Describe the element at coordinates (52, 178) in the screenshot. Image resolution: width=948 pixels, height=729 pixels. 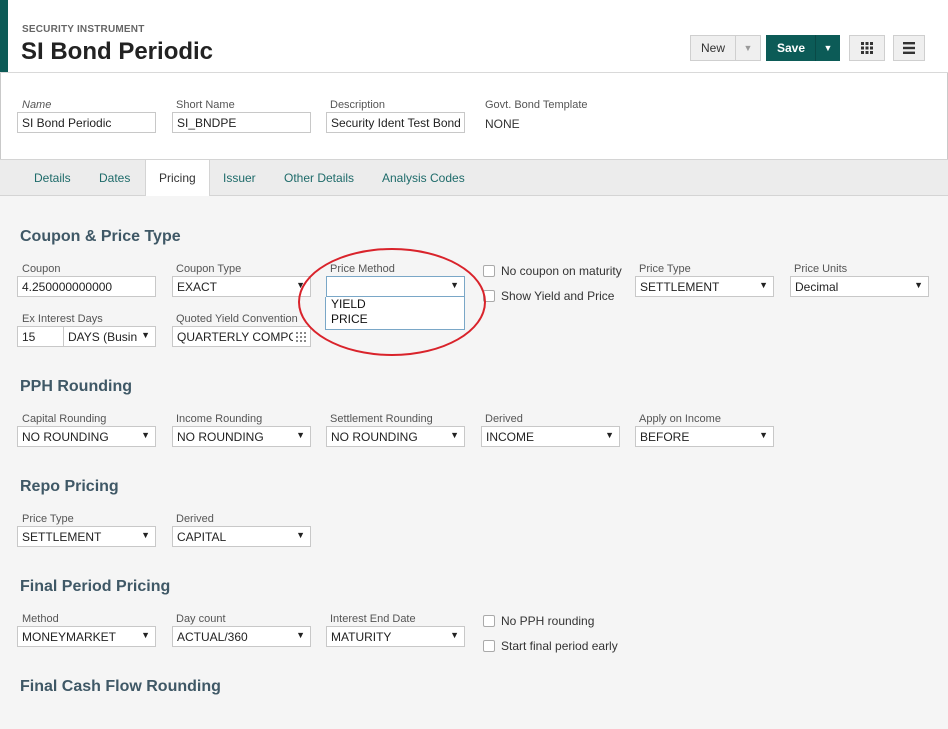
I see `tab-details: Details` at that location.